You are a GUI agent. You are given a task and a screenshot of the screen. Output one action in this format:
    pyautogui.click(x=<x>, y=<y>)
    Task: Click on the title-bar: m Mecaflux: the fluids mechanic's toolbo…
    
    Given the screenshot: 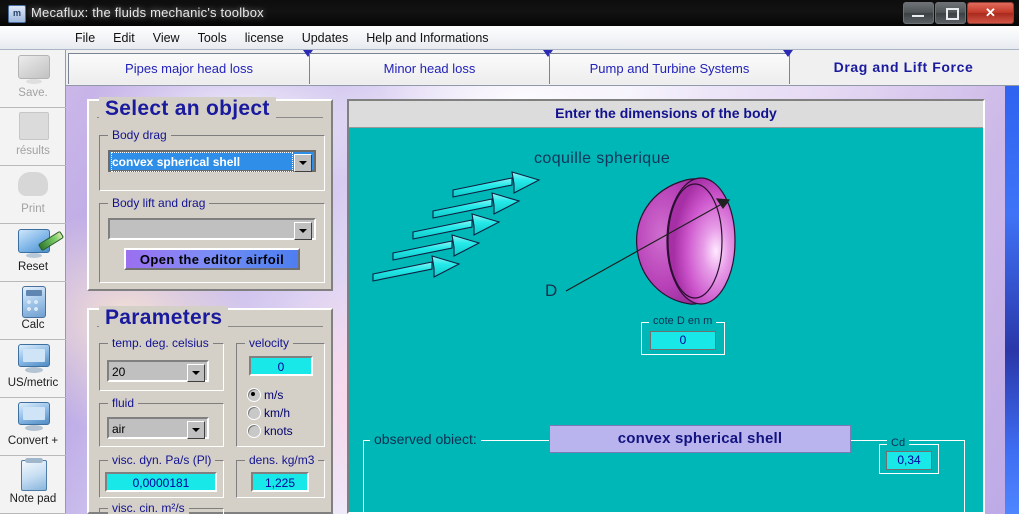 What is the action you would take?
    pyautogui.click(x=509, y=13)
    